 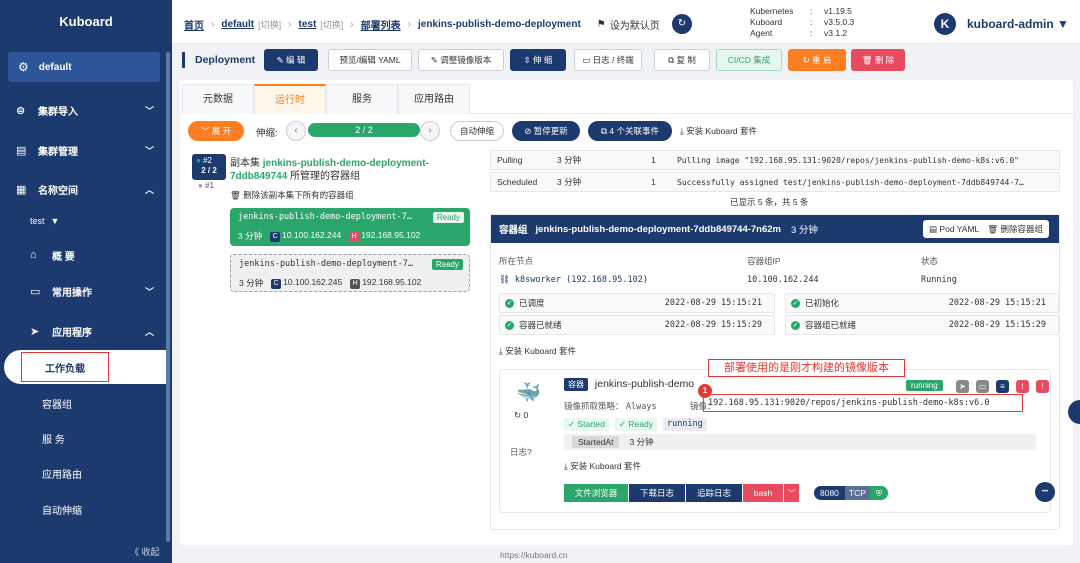 What do you see at coordinates (538, 60) in the screenshot?
I see `scale-button: ⇳ 伸 缩` at bounding box center [538, 60].